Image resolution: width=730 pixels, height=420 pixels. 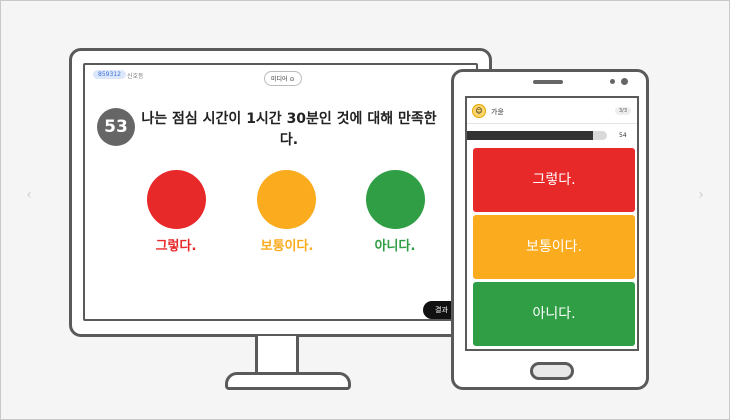 What do you see at coordinates (554, 247) in the screenshot?
I see `mobile-option-neutral: 보통이다.` at bounding box center [554, 247].